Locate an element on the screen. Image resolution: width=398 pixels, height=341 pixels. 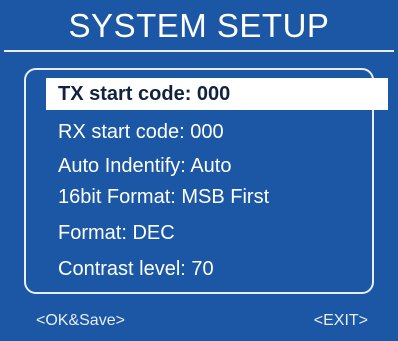
page-title: SYSTEM SETUP is located at coordinates (199, 25).